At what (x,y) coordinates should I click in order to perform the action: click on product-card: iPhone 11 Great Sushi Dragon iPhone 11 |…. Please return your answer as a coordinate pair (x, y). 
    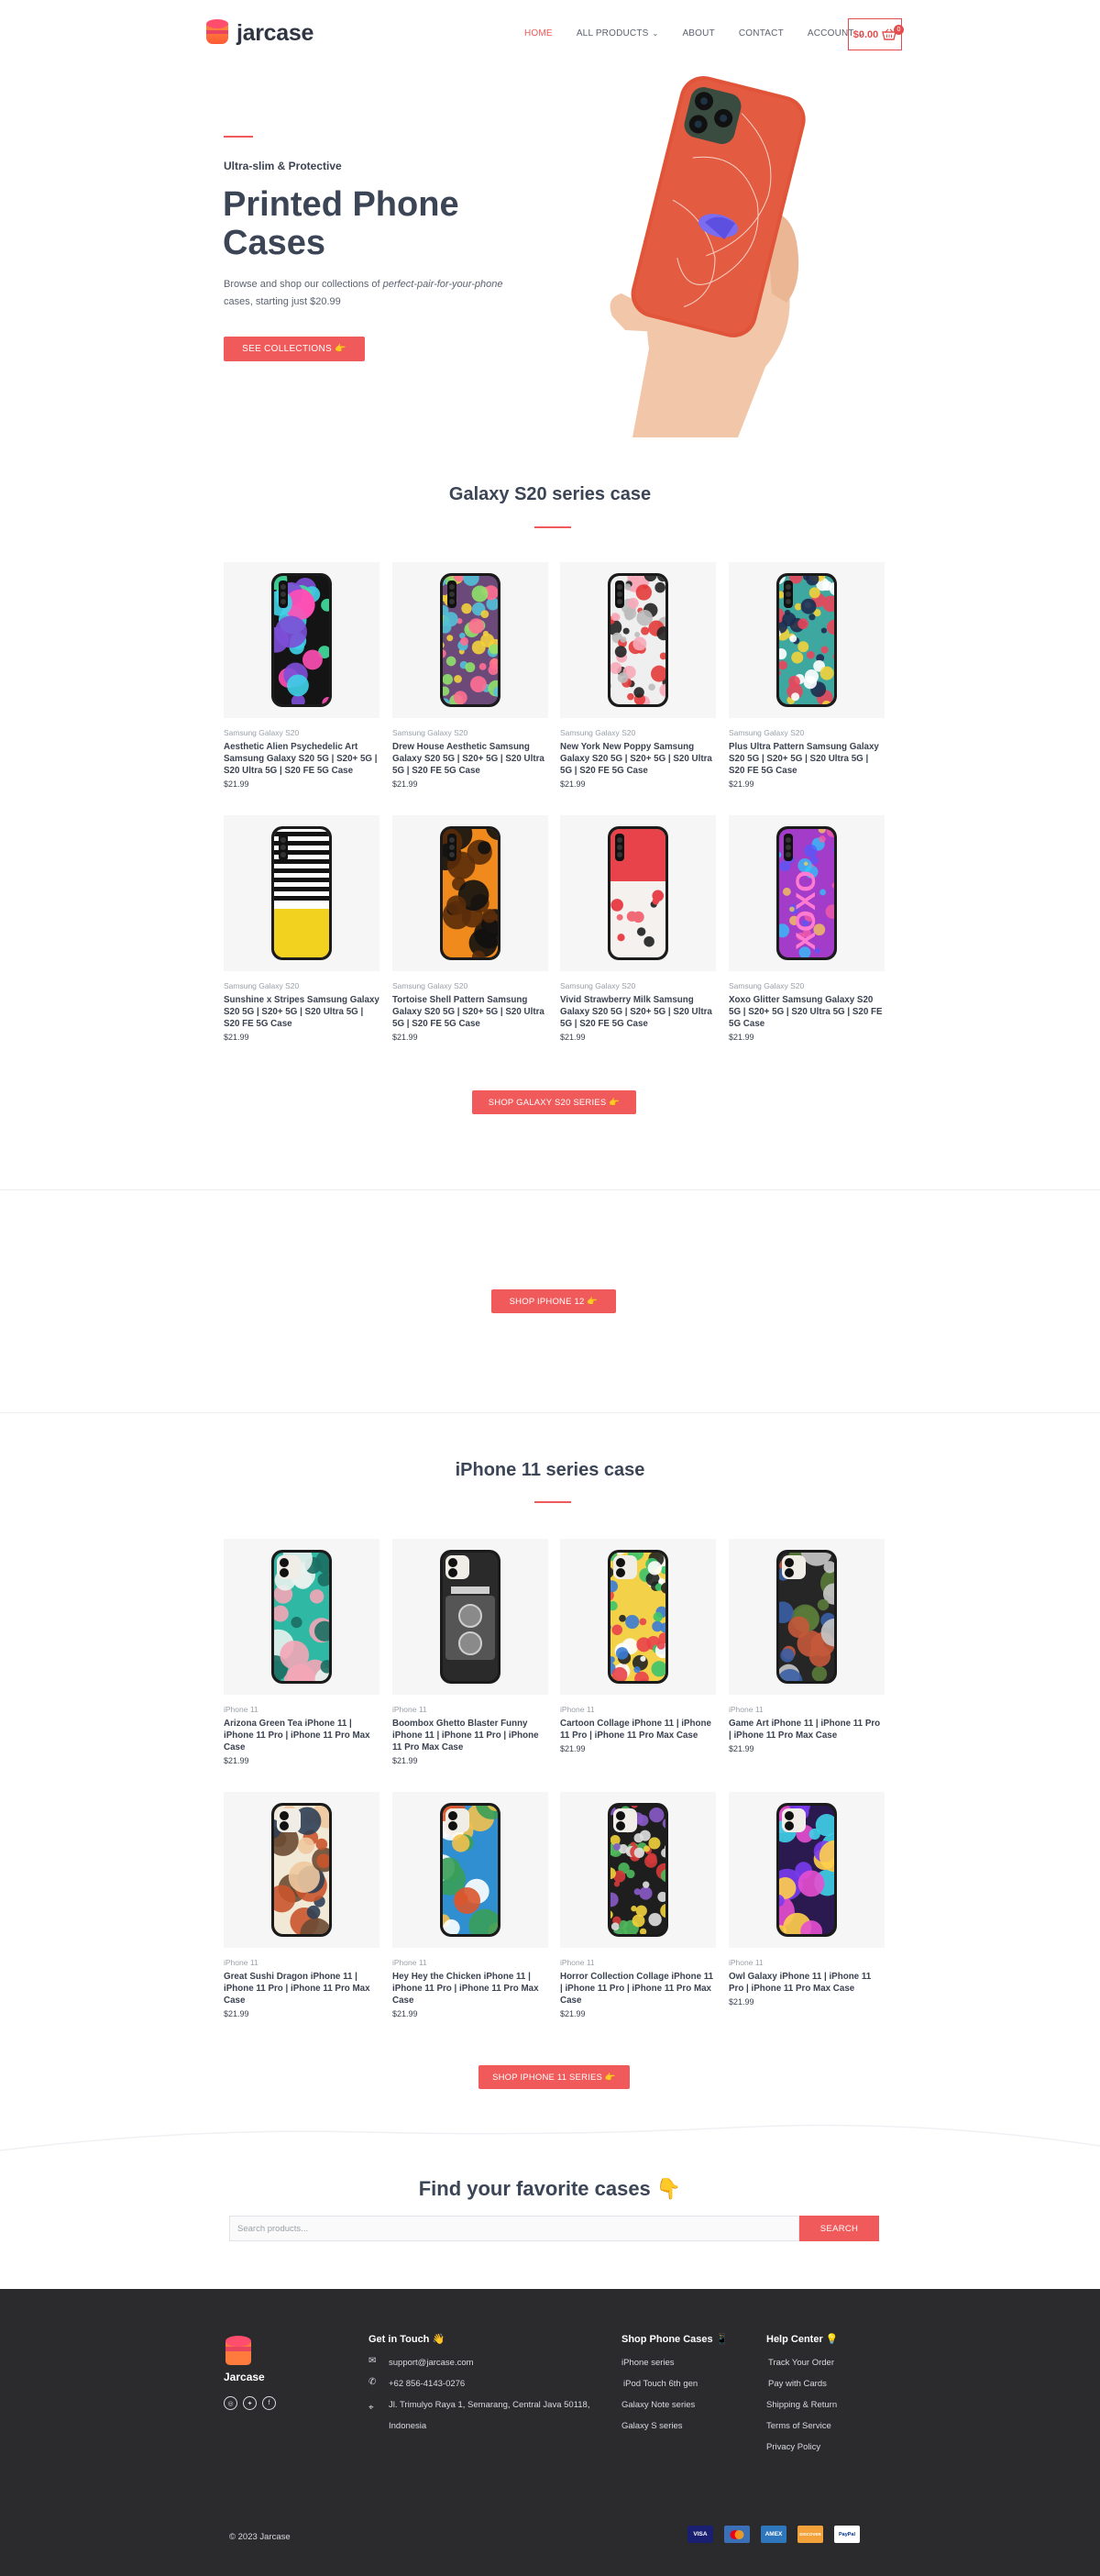
    Looking at the image, I should click on (302, 1905).